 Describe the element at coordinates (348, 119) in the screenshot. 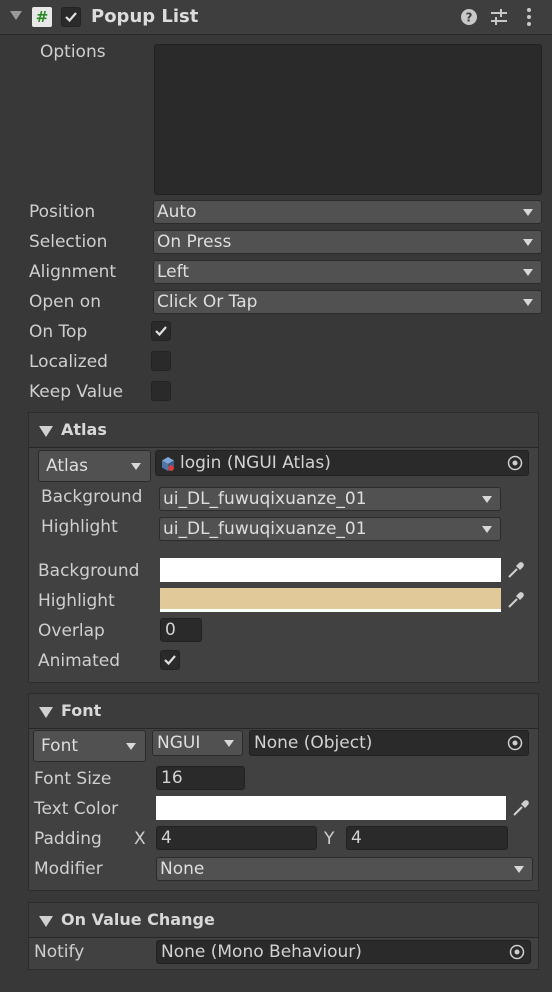

I see `options-textarea` at that location.